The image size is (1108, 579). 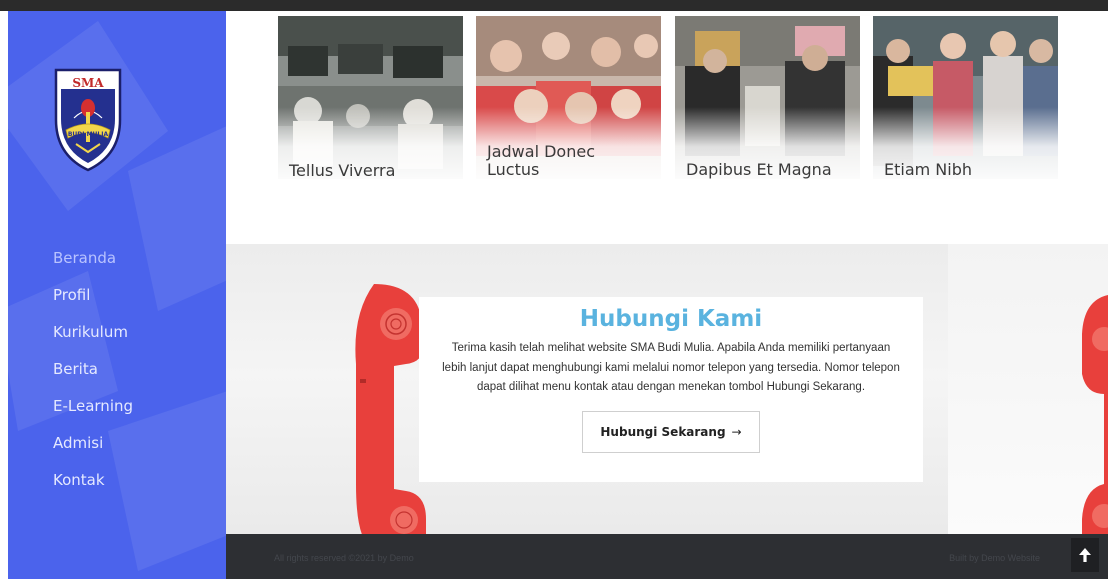 What do you see at coordinates (767, 97) in the screenshot?
I see `gallery-card: Dapibus Et Magna` at bounding box center [767, 97].